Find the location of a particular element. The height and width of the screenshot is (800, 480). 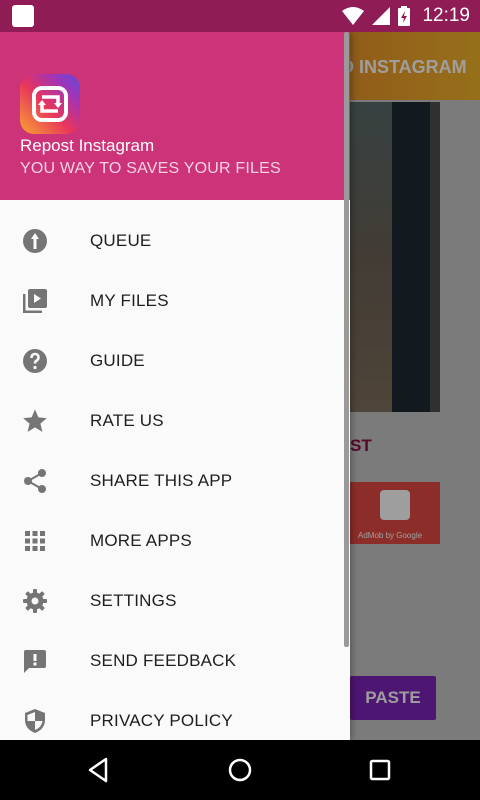

menu-item-my-files: MY FILES is located at coordinates (175, 300).